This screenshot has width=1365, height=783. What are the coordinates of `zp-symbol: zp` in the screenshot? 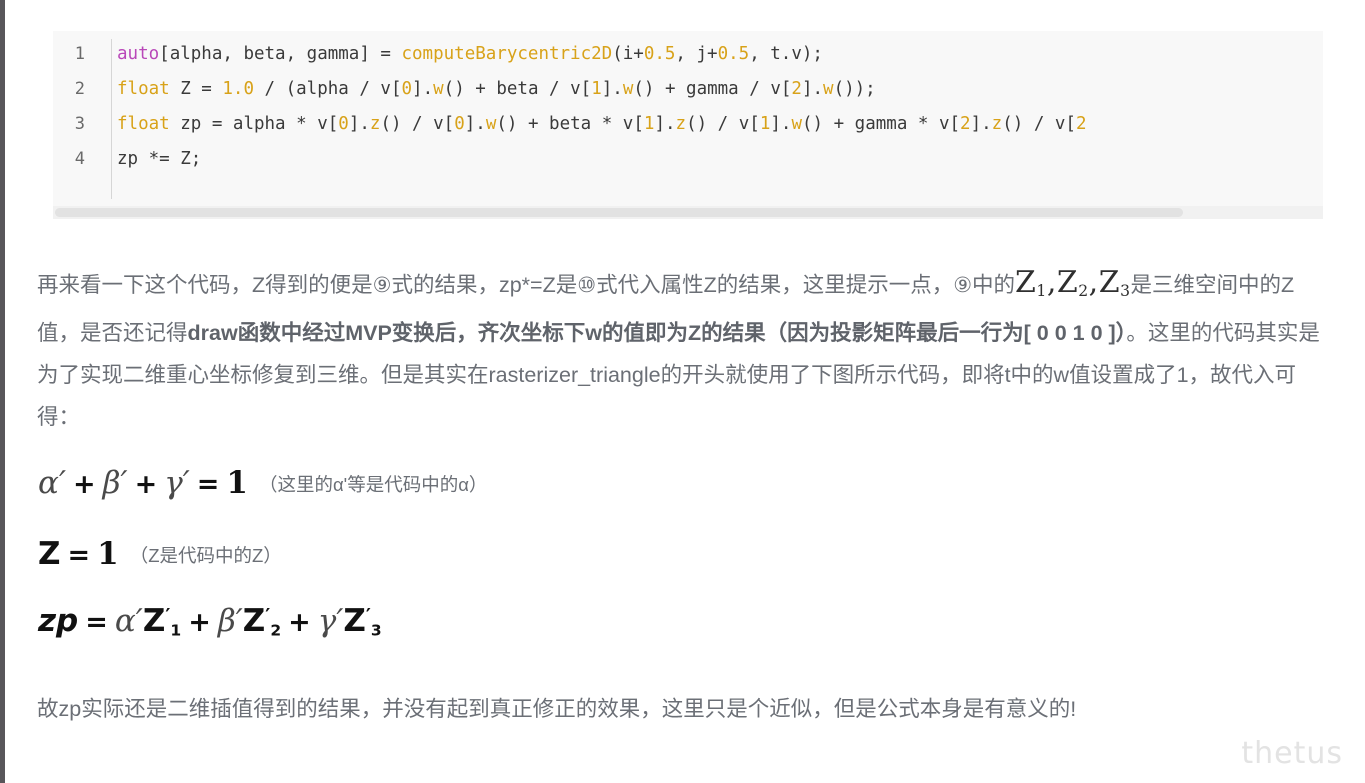 It's located at (58, 621).